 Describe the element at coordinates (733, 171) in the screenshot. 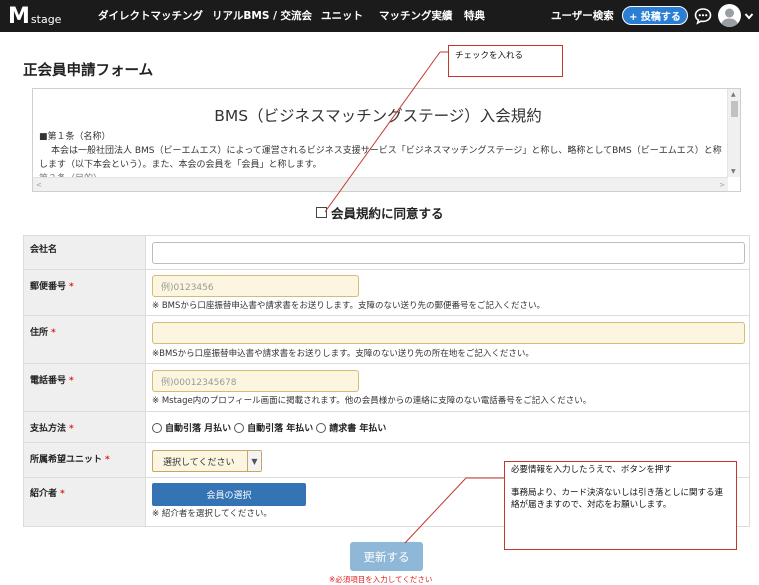

I see `scroll-down-icon: ▼` at that location.